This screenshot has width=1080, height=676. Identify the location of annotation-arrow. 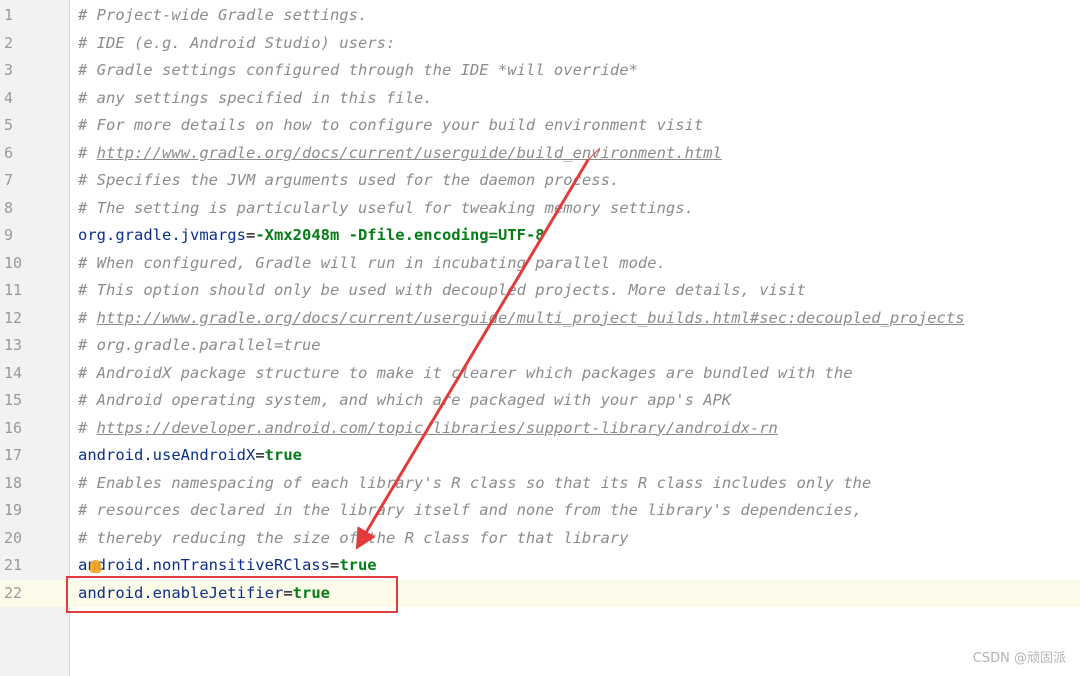
(478, 348).